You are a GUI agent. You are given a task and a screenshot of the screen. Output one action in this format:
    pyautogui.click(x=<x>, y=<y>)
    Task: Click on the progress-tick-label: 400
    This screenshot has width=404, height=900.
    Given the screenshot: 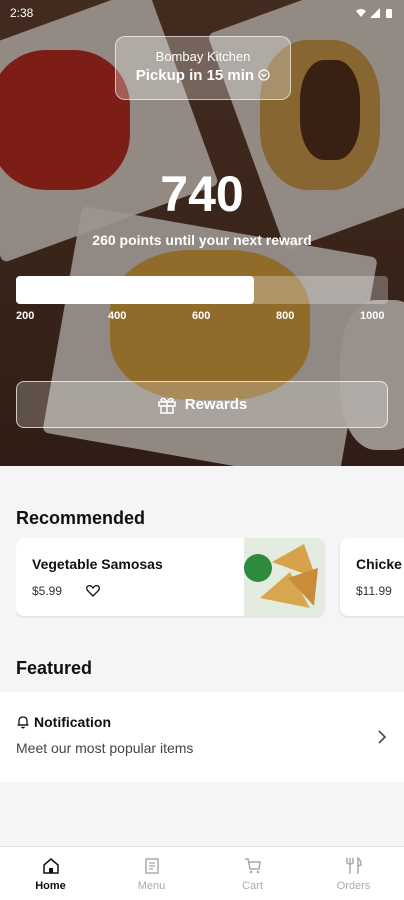 What is the action you would take?
    pyautogui.click(x=117, y=316)
    